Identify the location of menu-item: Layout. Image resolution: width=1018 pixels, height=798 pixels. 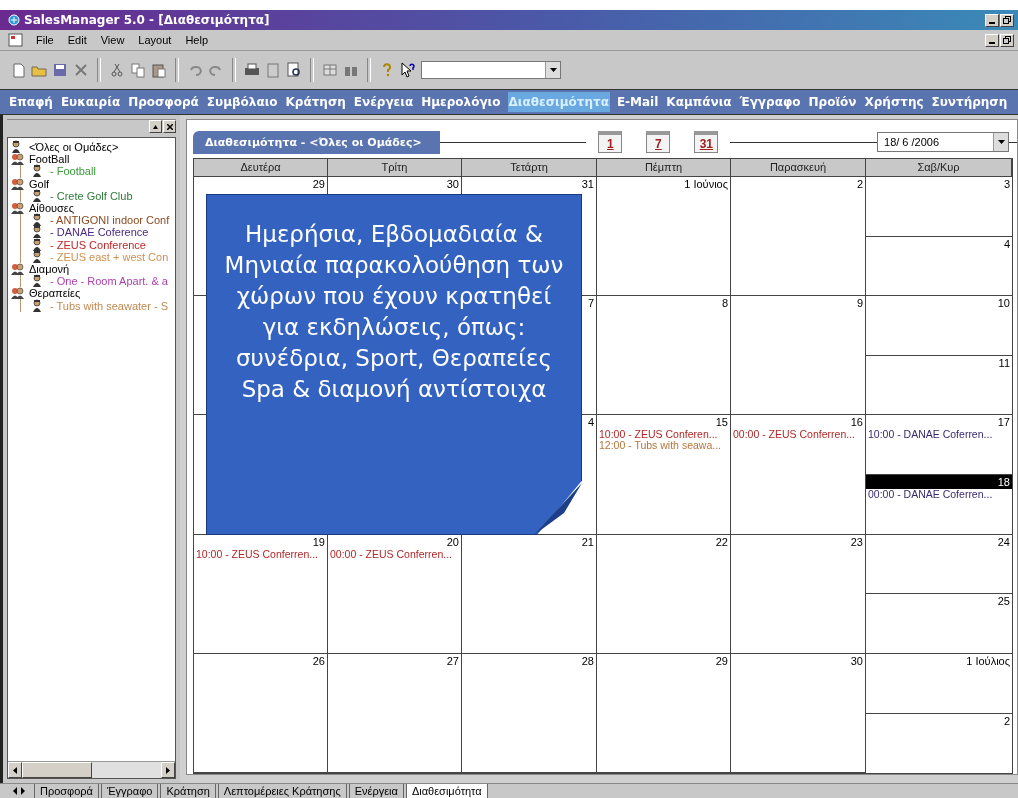
(155, 40).